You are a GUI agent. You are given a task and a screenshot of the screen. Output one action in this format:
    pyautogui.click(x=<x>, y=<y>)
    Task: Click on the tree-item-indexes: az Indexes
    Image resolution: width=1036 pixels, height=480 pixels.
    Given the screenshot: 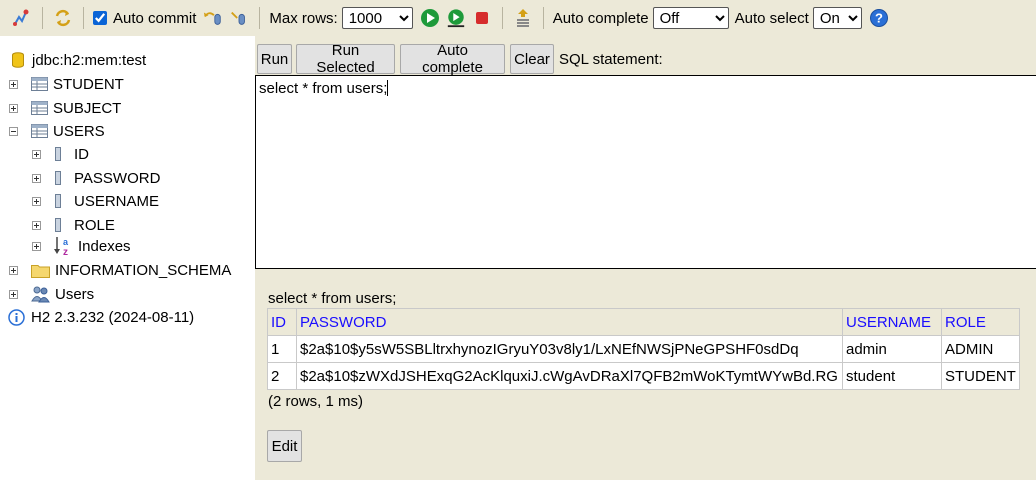 What is the action you would take?
    pyautogui.click(x=81, y=246)
    